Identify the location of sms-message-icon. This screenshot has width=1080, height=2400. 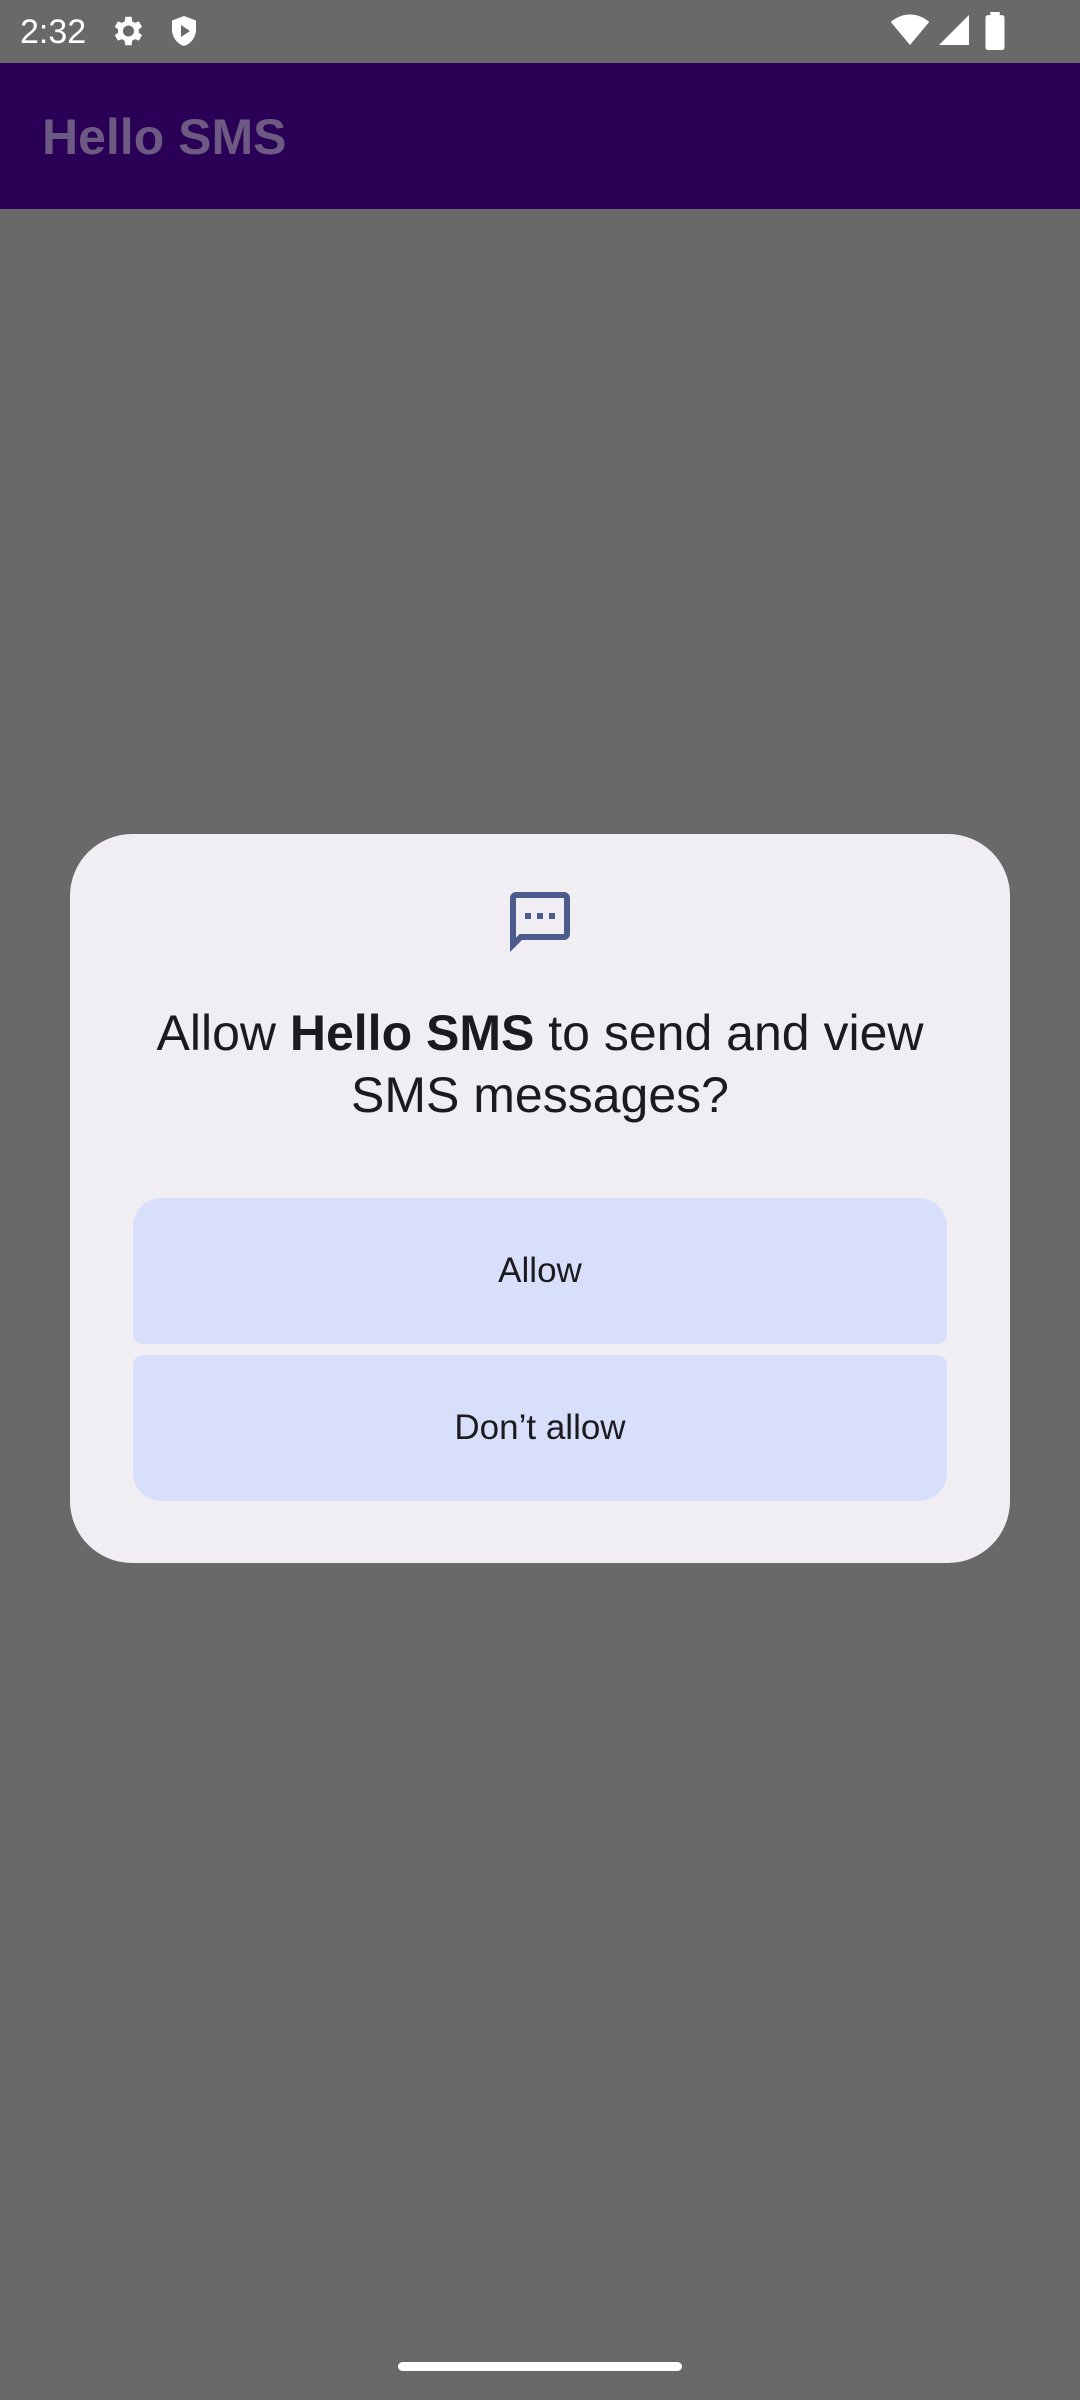
(540, 922).